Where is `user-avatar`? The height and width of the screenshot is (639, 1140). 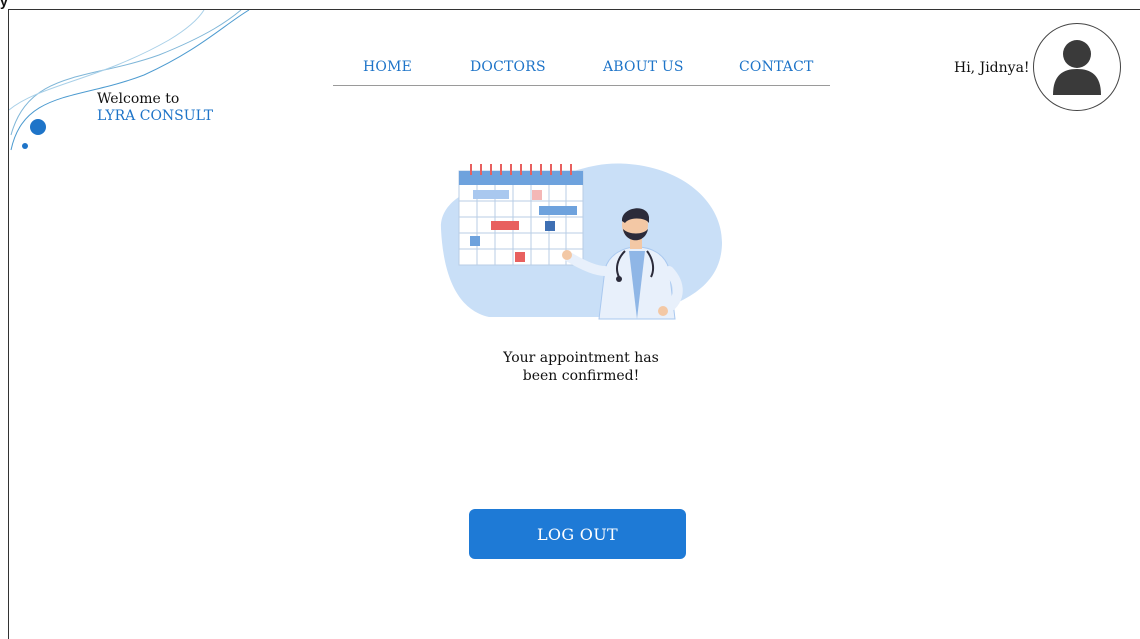
user-avatar is located at coordinates (1077, 67).